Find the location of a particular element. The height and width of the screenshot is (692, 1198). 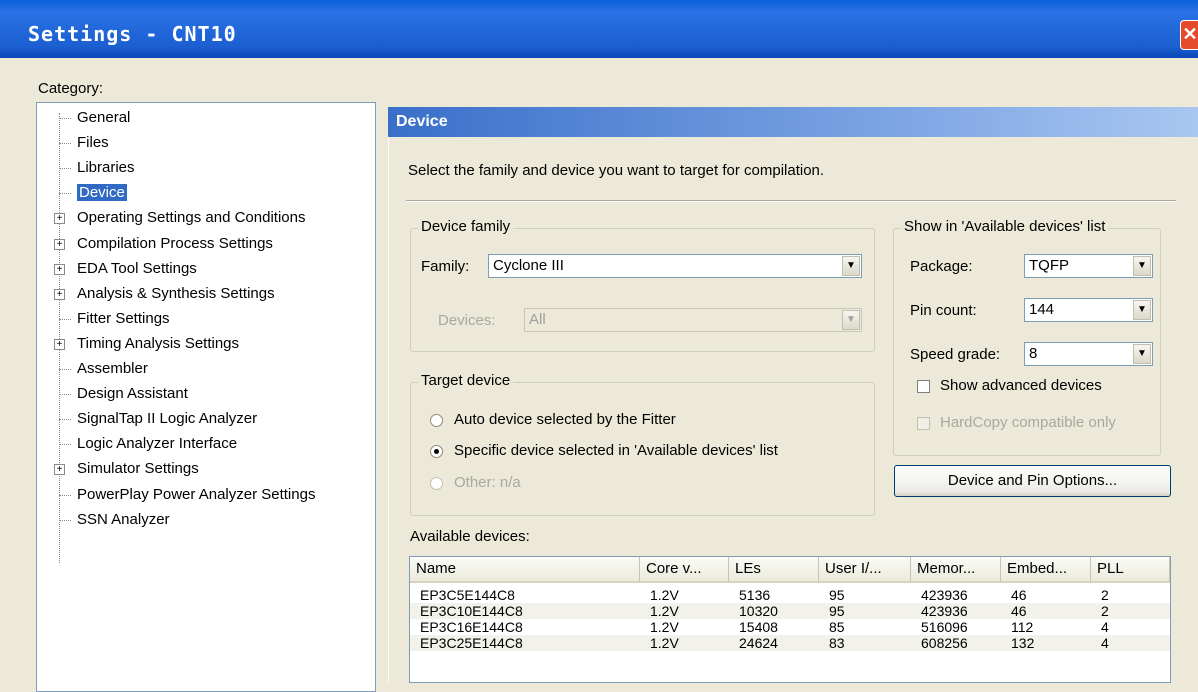

tree-item: Libraries is located at coordinates (106, 168).